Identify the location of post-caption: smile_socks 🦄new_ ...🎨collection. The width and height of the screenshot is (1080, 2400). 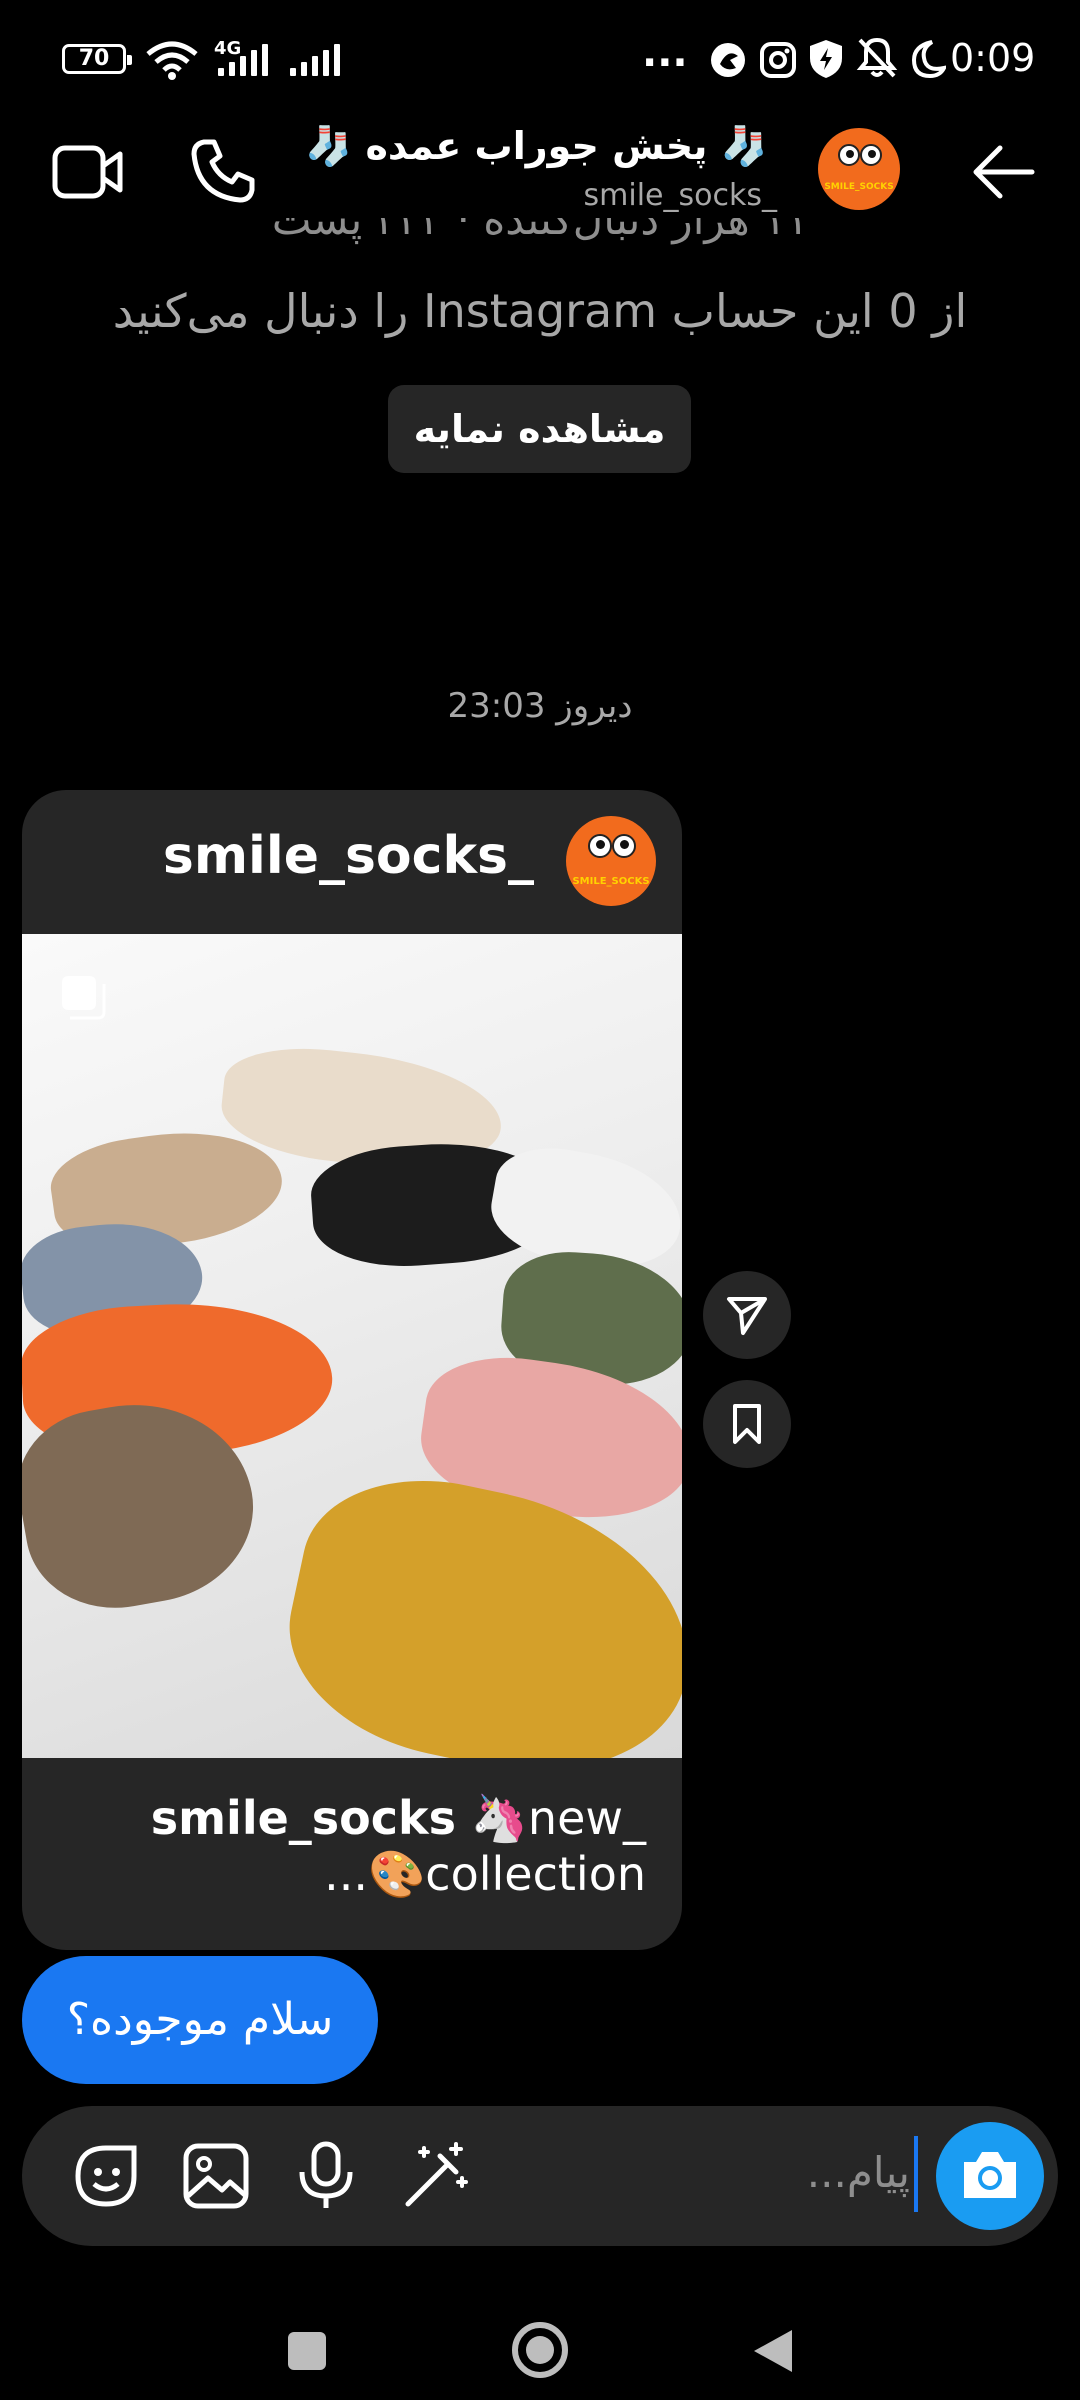
(346, 1846).